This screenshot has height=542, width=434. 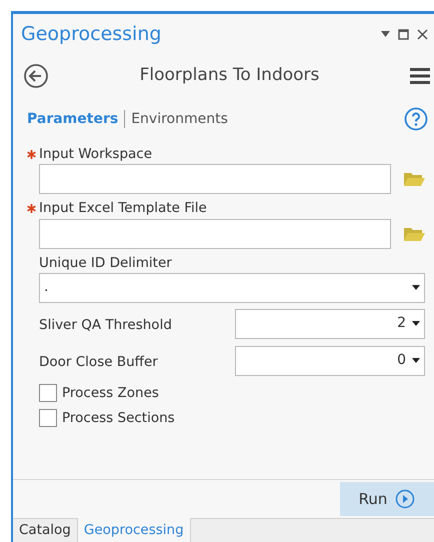 I want to click on checkbox-label: Process Sections, so click(x=118, y=418).